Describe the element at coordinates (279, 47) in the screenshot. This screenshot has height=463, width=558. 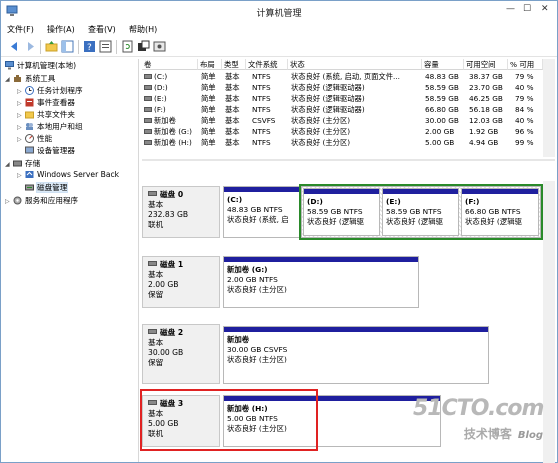
I see `toolbar: ?` at that location.